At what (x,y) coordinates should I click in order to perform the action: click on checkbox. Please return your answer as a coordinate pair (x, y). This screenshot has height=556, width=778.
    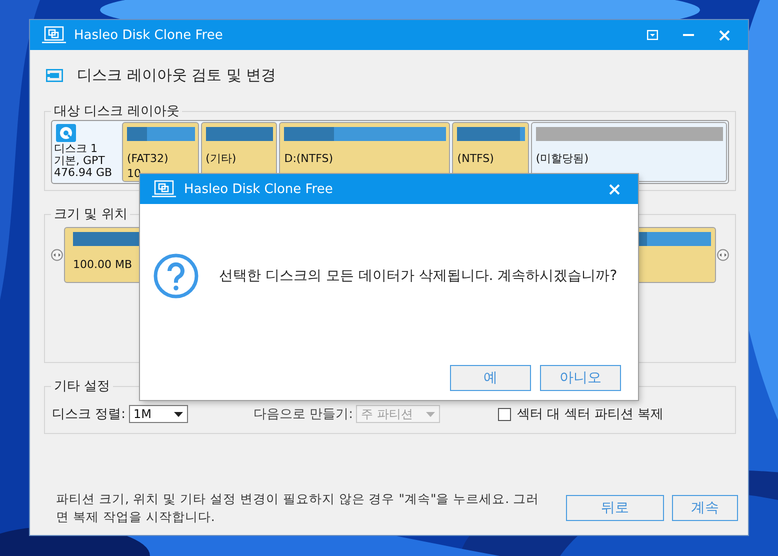
    Looking at the image, I should click on (505, 414).